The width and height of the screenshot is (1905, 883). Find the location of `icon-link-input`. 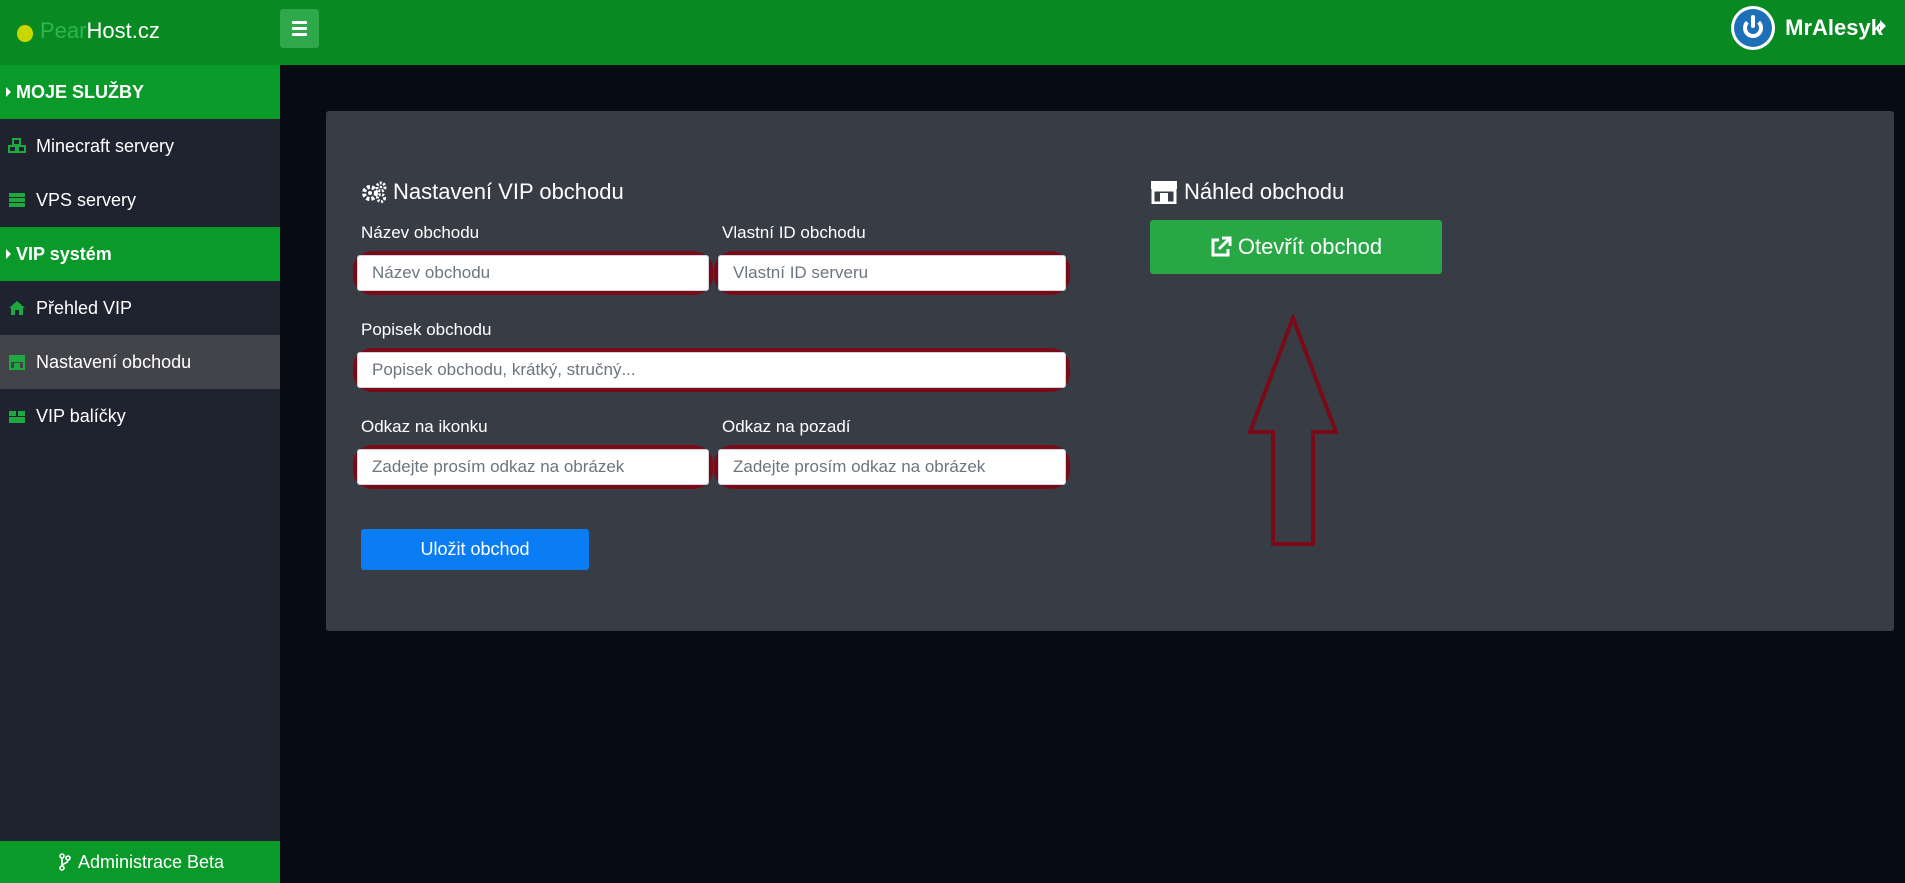

icon-link-input is located at coordinates (533, 467).